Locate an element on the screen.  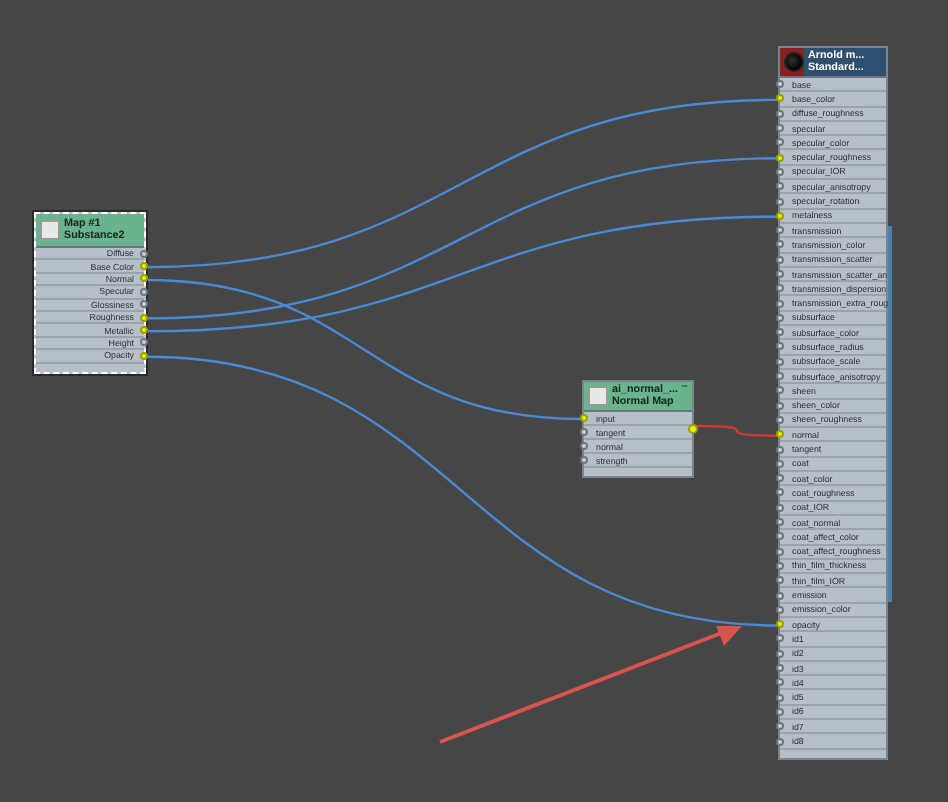
scrollbar is located at coordinates (890, 414).